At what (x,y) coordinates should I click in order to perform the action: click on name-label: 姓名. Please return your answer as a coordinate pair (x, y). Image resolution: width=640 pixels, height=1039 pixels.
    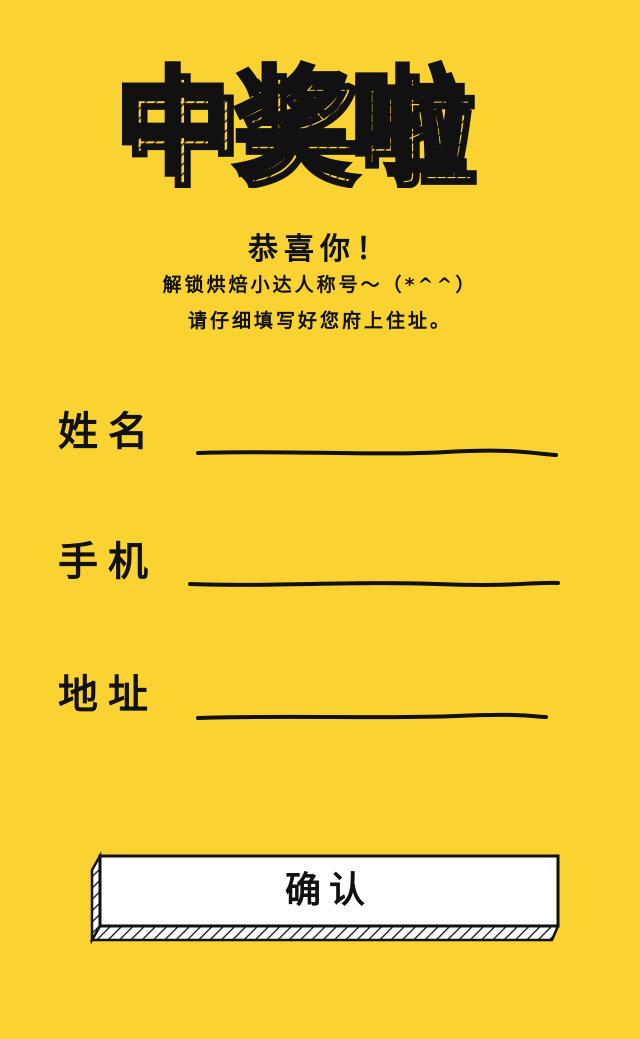
    Looking at the image, I should click on (108, 432).